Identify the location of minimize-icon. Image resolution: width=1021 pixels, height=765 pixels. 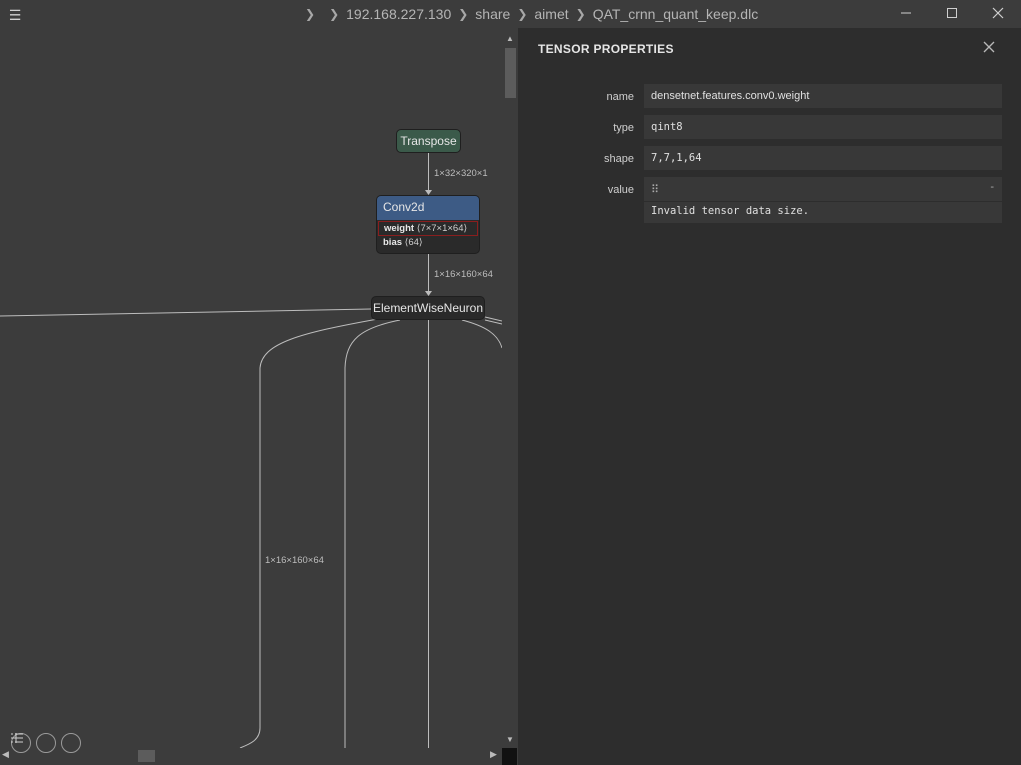
(906, 13).